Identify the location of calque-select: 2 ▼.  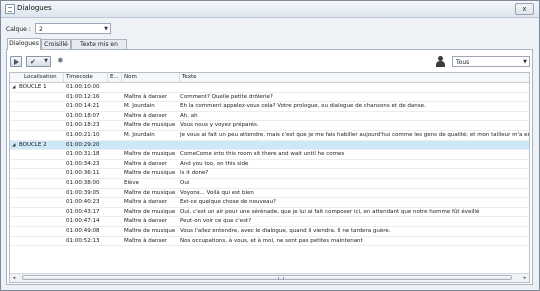
(73, 28).